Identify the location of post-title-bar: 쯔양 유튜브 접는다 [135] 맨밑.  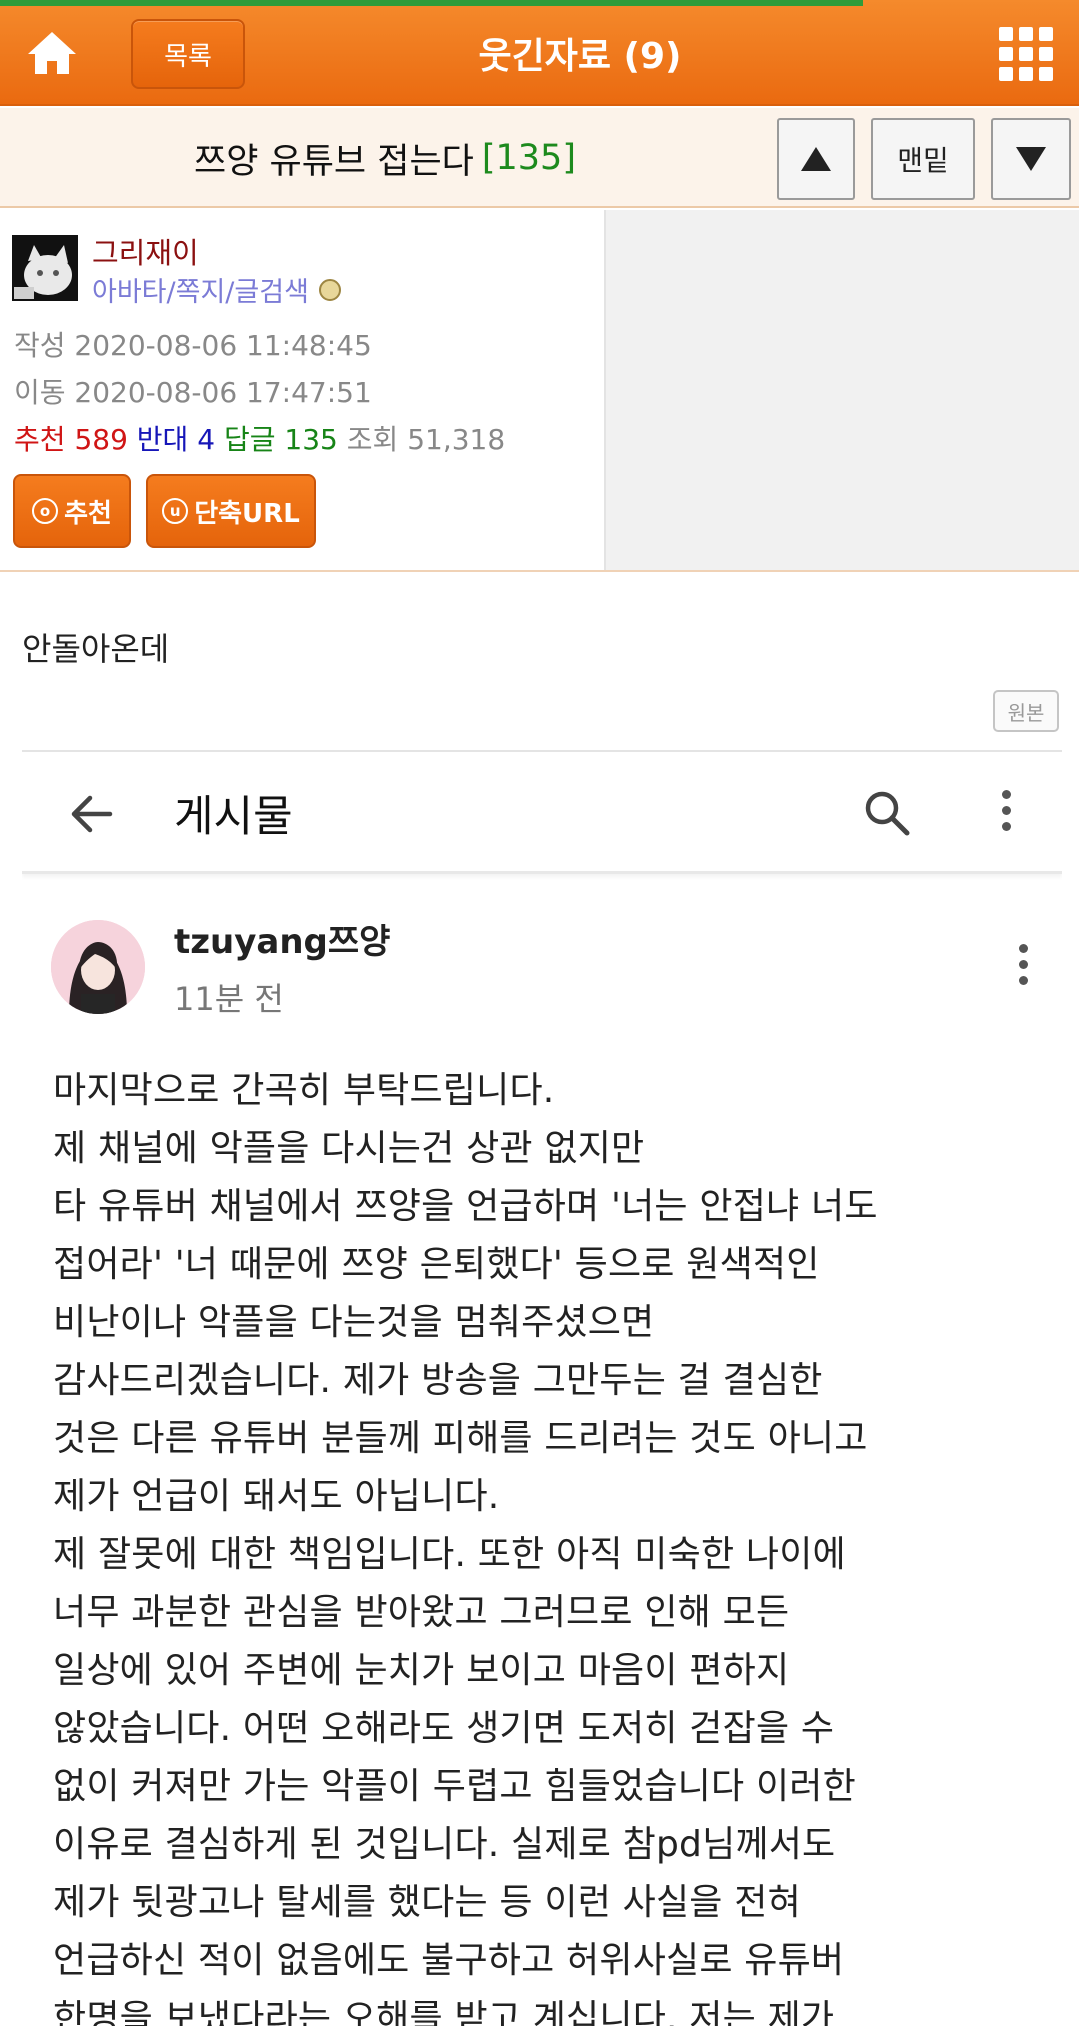
(539, 158).